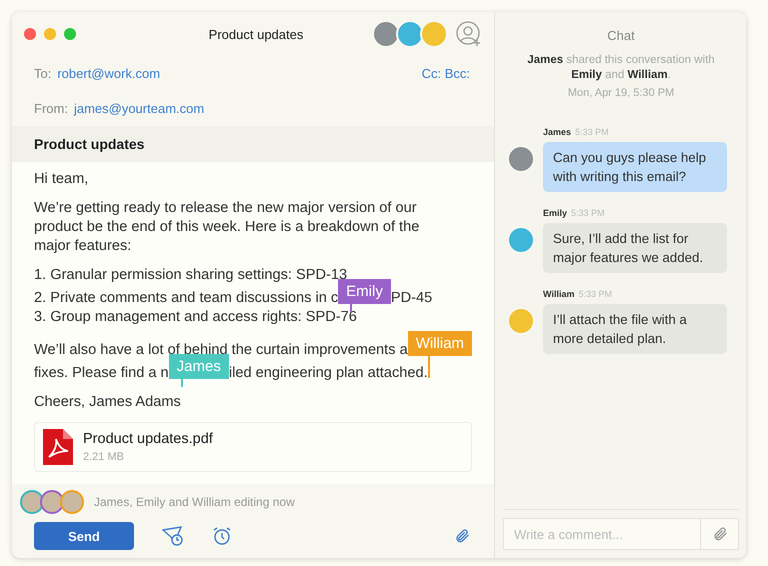  I want to click on editors-status: James, Emily and William editing now, so click(194, 502).